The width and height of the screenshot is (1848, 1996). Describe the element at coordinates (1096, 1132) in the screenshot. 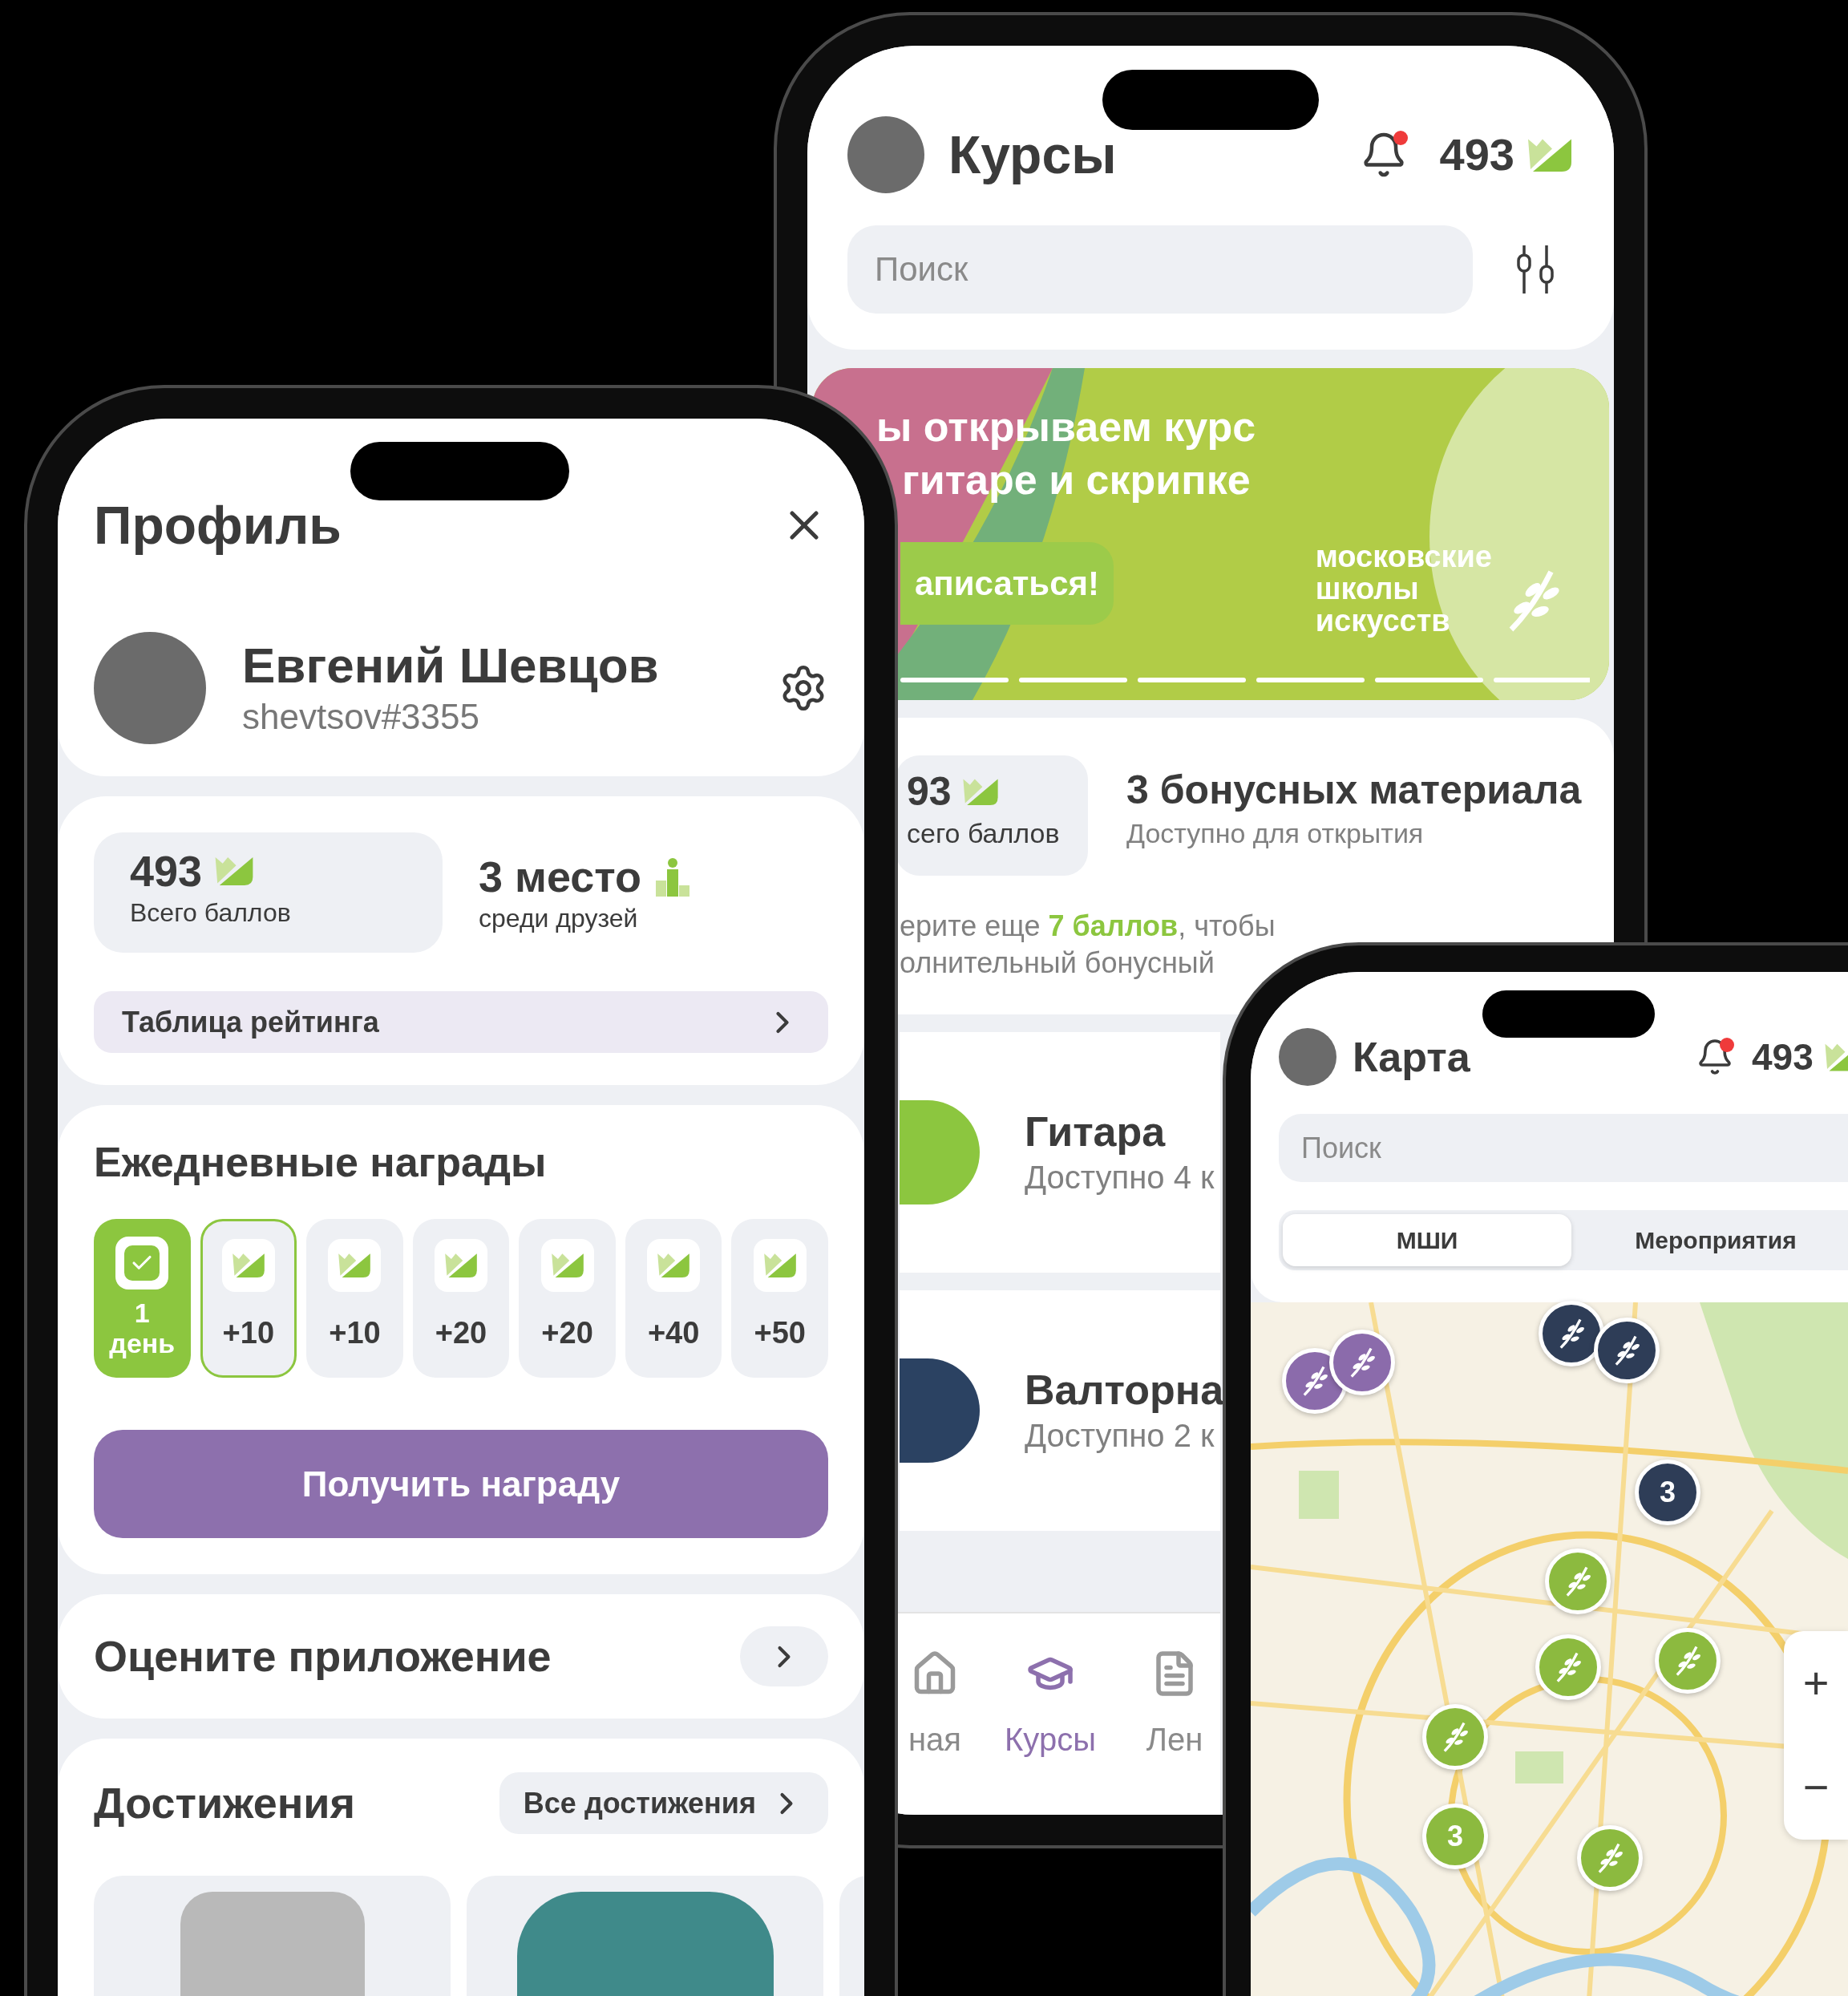

I see `course-title: Гитара` at that location.